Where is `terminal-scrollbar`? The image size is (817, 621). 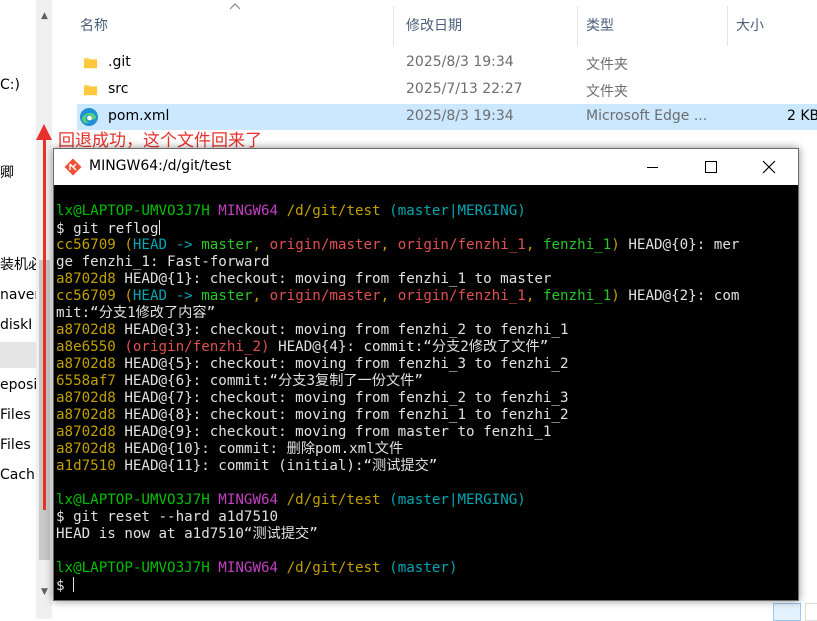 terminal-scrollbar is located at coordinates (787, 392).